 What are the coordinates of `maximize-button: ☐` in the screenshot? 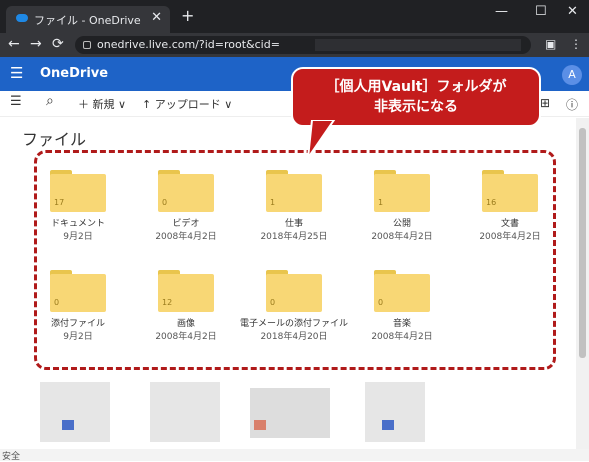 It's located at (541, 11).